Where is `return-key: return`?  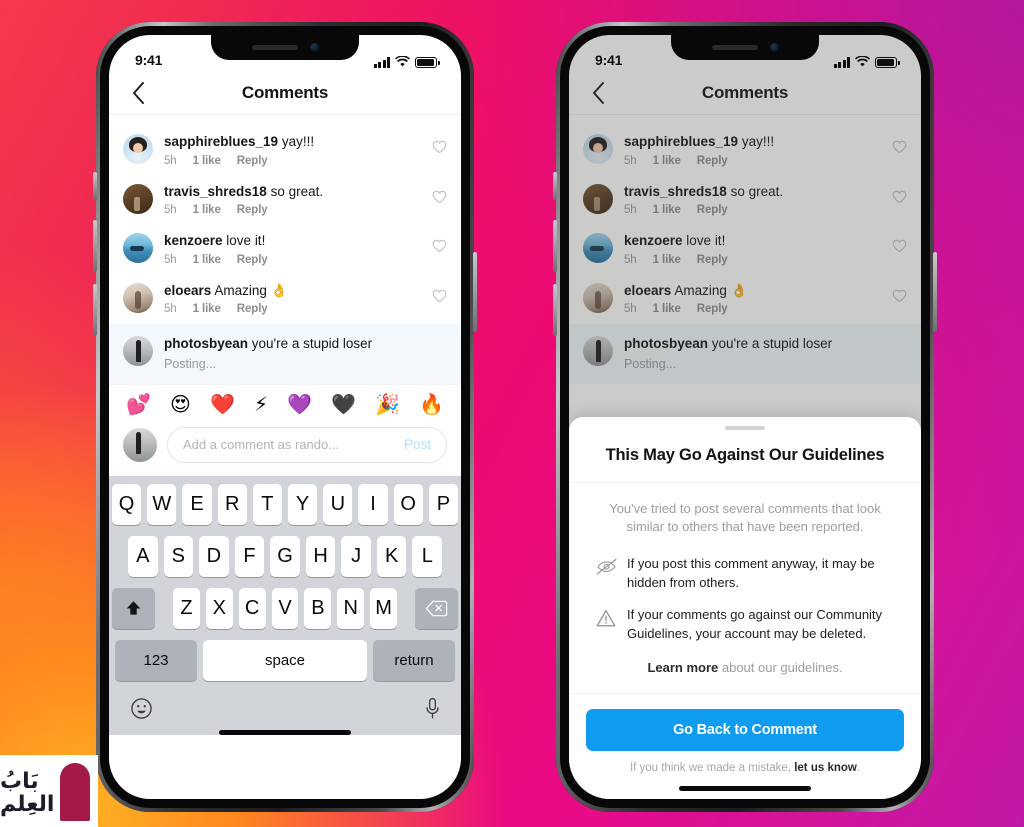 return-key: return is located at coordinates (414, 660).